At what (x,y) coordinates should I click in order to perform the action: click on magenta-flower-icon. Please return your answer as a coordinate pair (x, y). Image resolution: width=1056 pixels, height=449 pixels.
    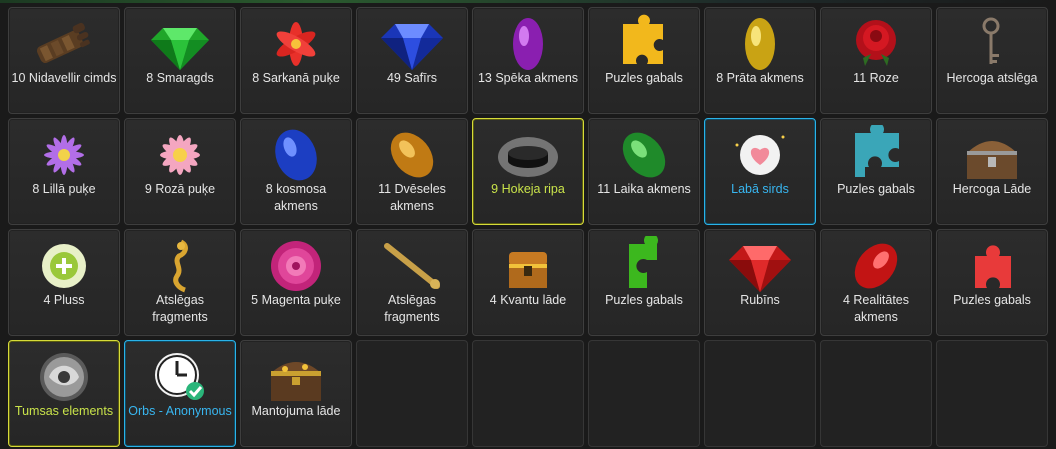
    Looking at the image, I should click on (296, 266).